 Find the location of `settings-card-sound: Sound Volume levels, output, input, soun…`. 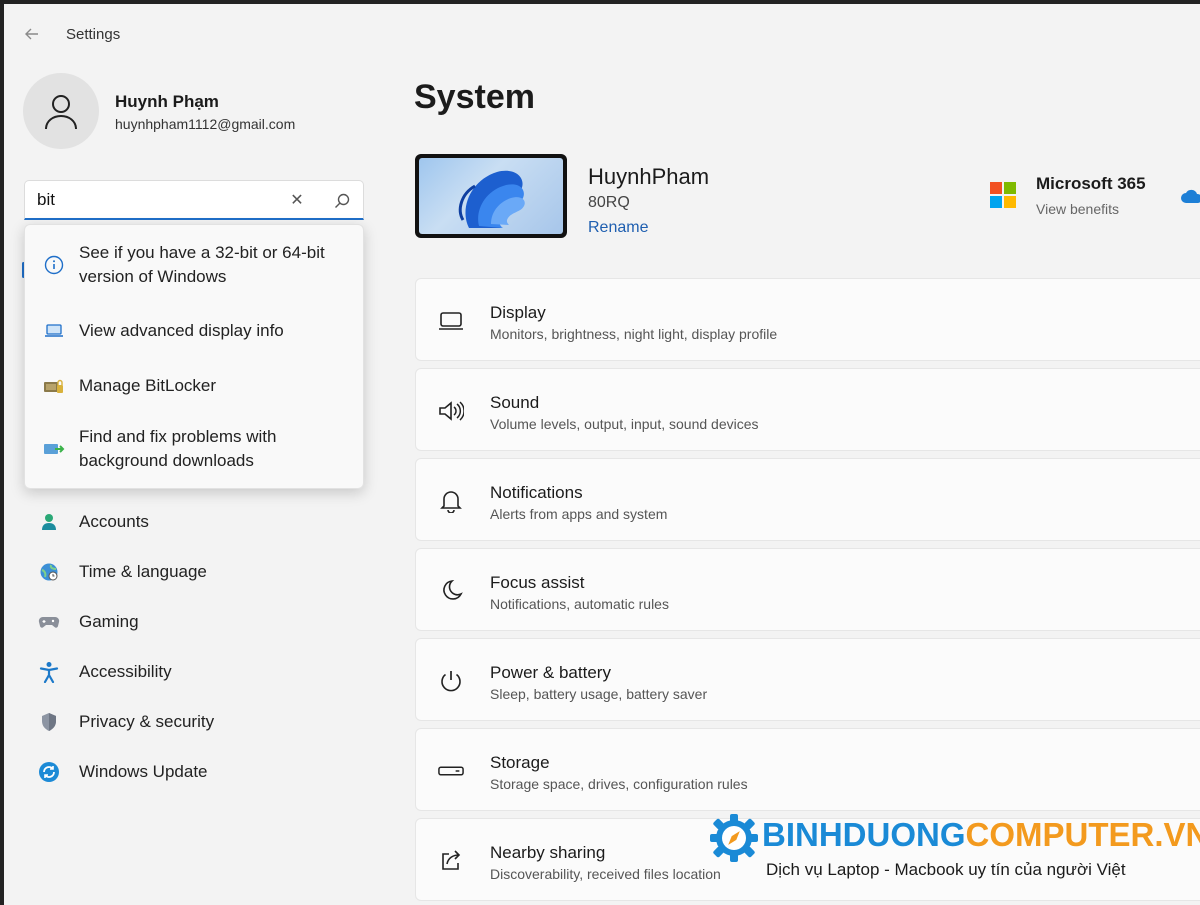

settings-card-sound: Sound Volume levels, output, input, soun… is located at coordinates (807, 409).